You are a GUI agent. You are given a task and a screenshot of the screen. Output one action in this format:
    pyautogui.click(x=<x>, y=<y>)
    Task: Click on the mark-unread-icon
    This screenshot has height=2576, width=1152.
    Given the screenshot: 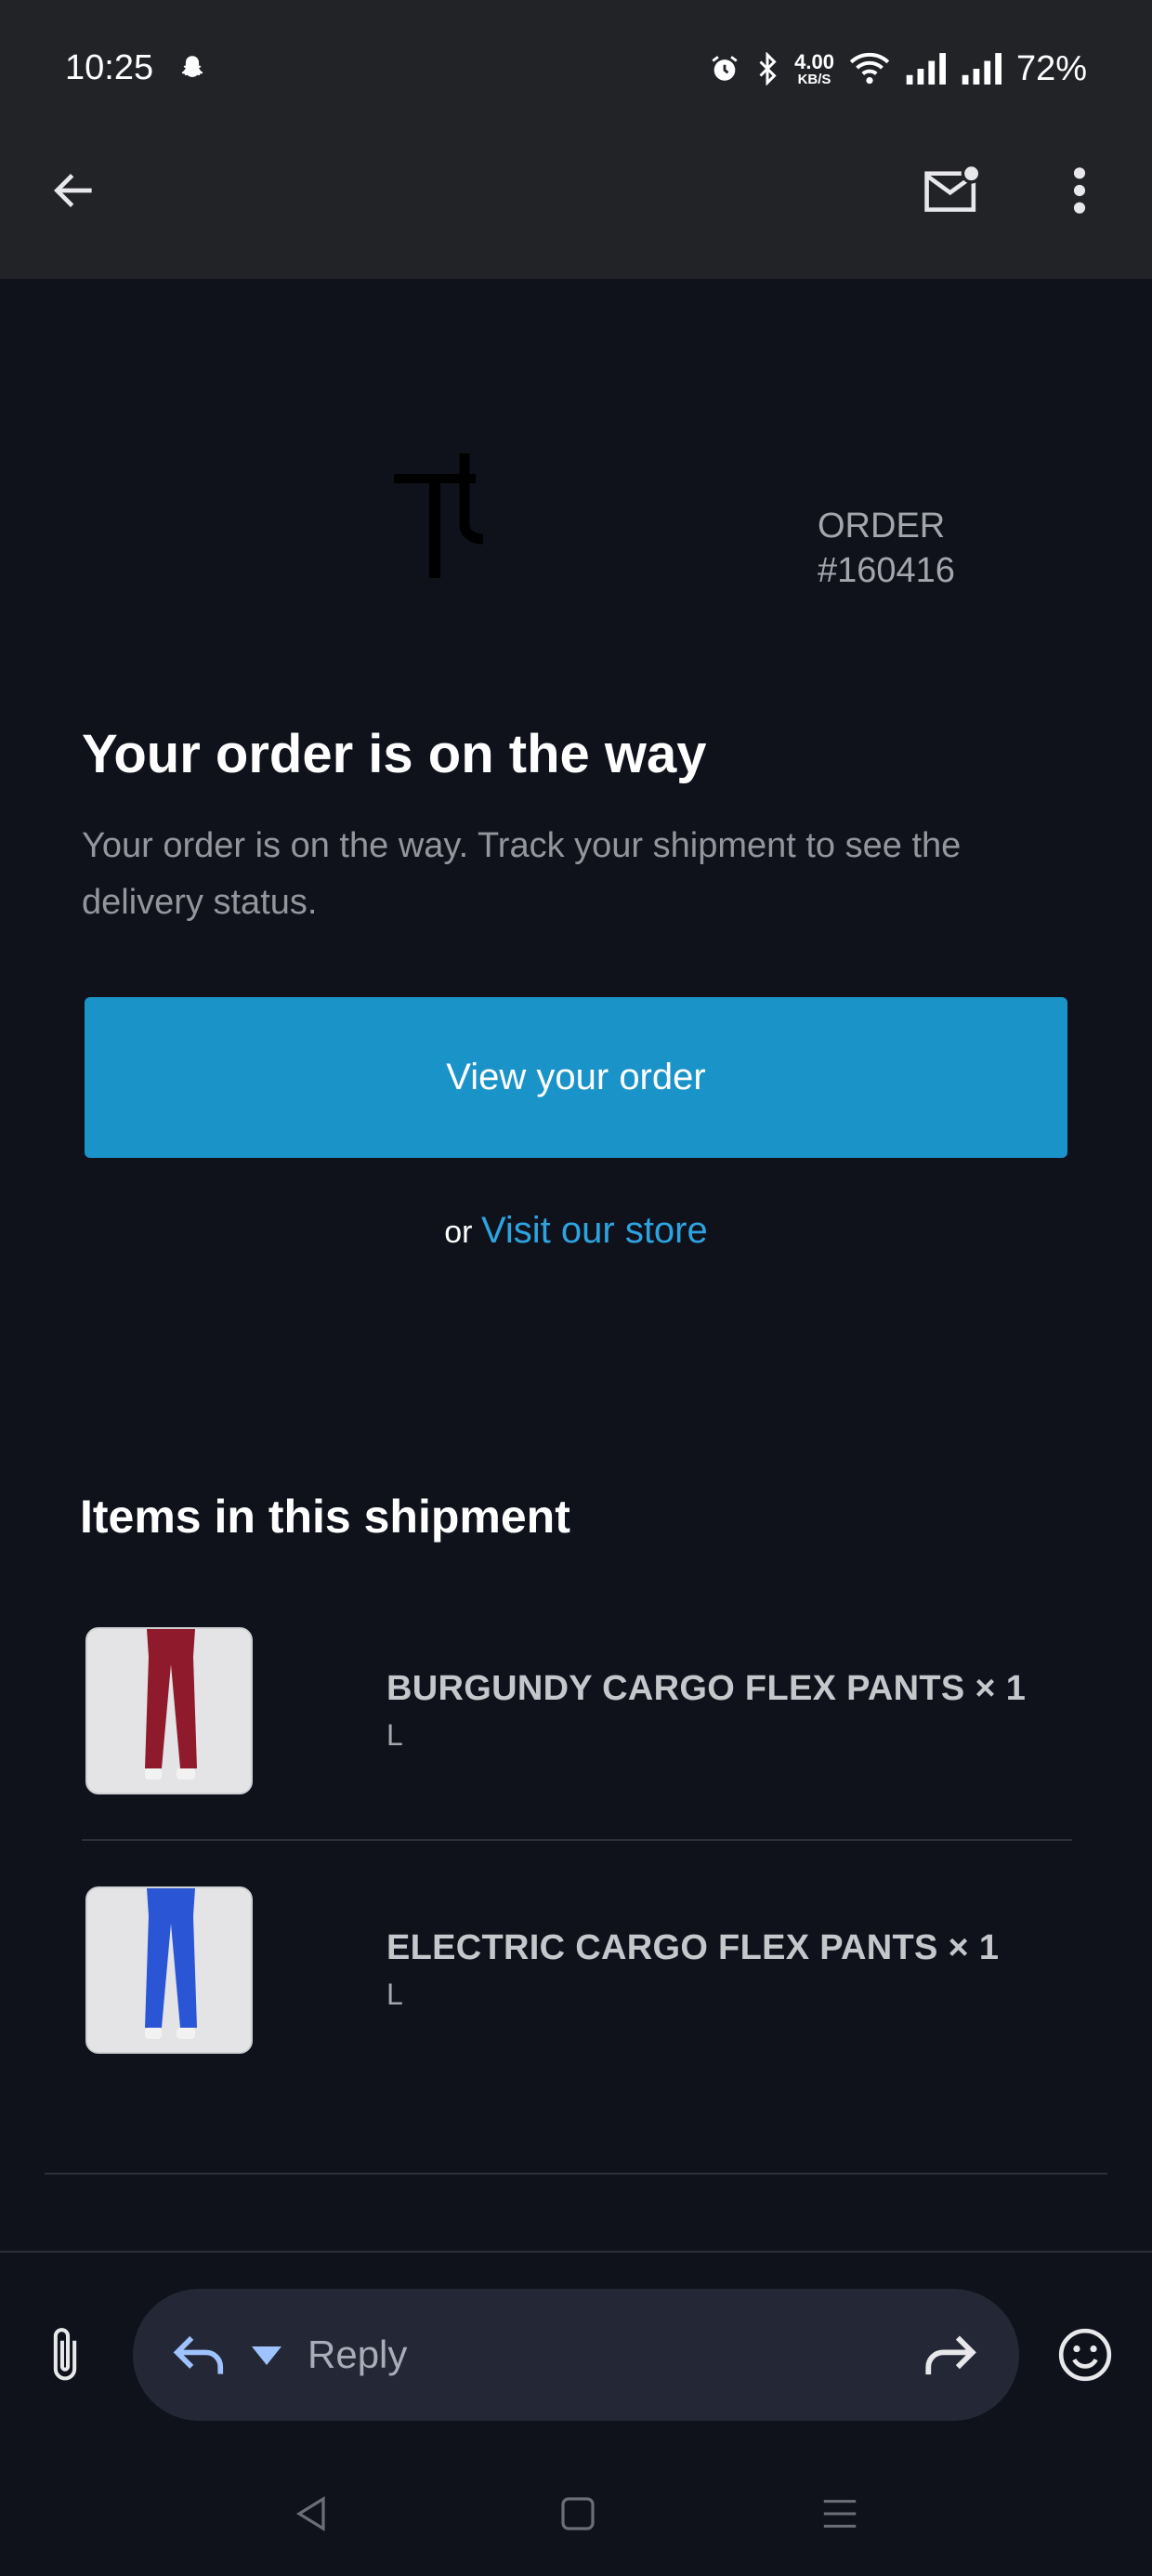 What is the action you would take?
    pyautogui.click(x=953, y=188)
    